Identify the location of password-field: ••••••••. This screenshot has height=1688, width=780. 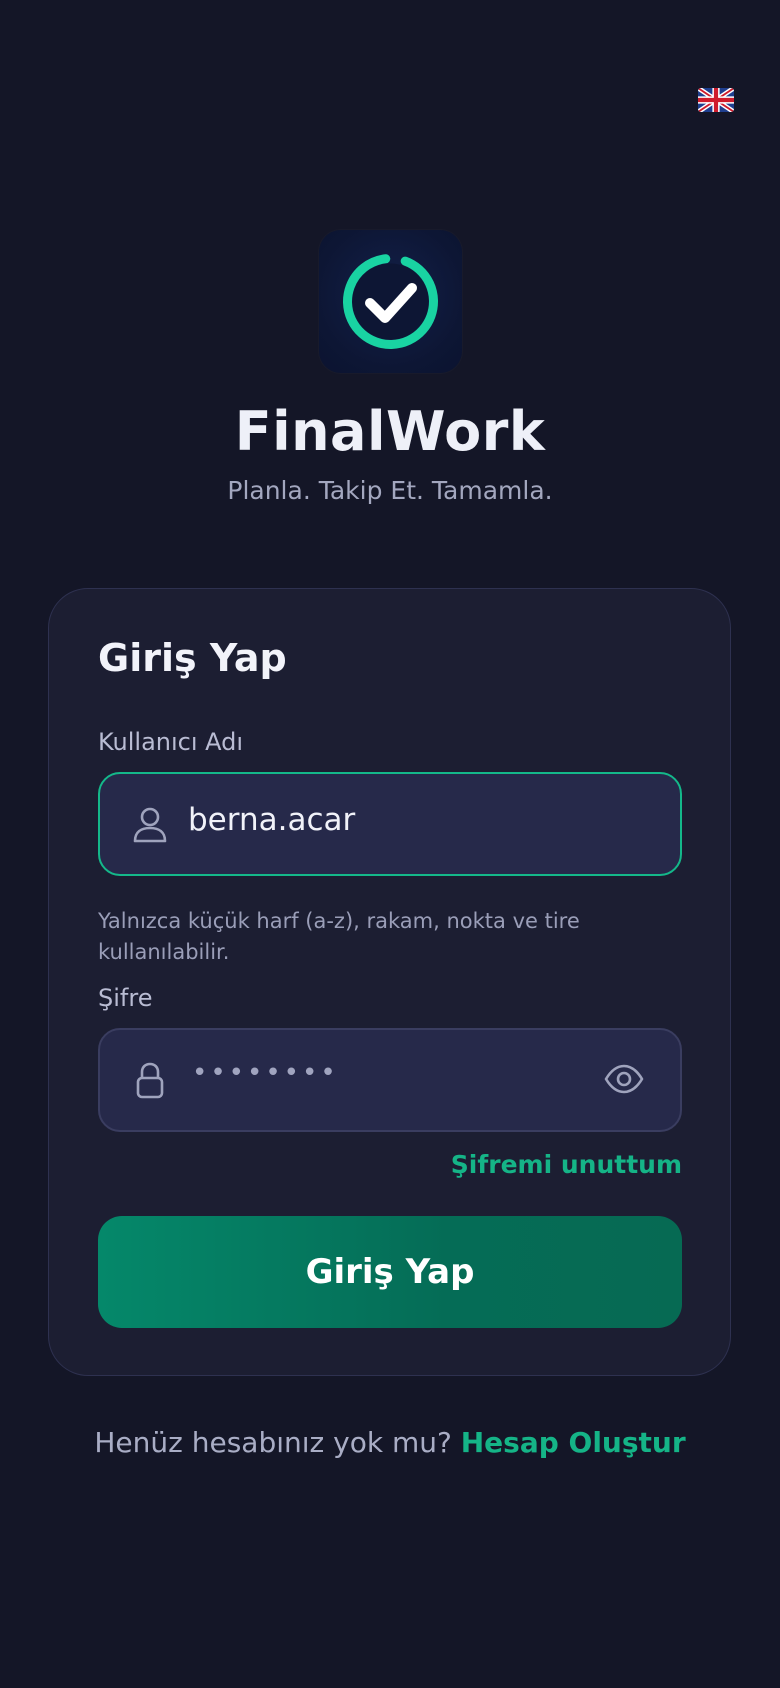
(390, 1080).